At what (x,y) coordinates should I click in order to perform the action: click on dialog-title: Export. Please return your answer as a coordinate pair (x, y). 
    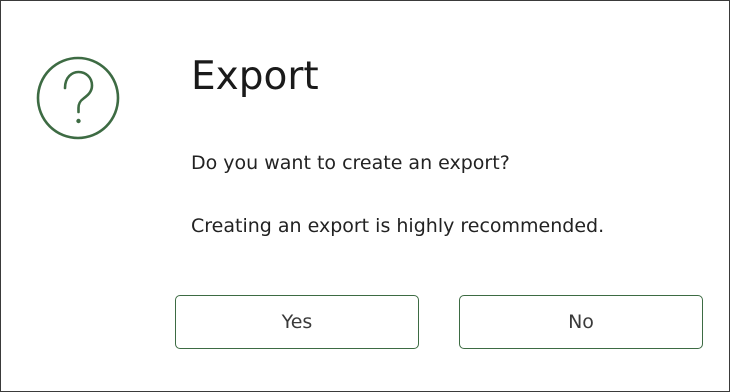
    Looking at the image, I should click on (255, 76).